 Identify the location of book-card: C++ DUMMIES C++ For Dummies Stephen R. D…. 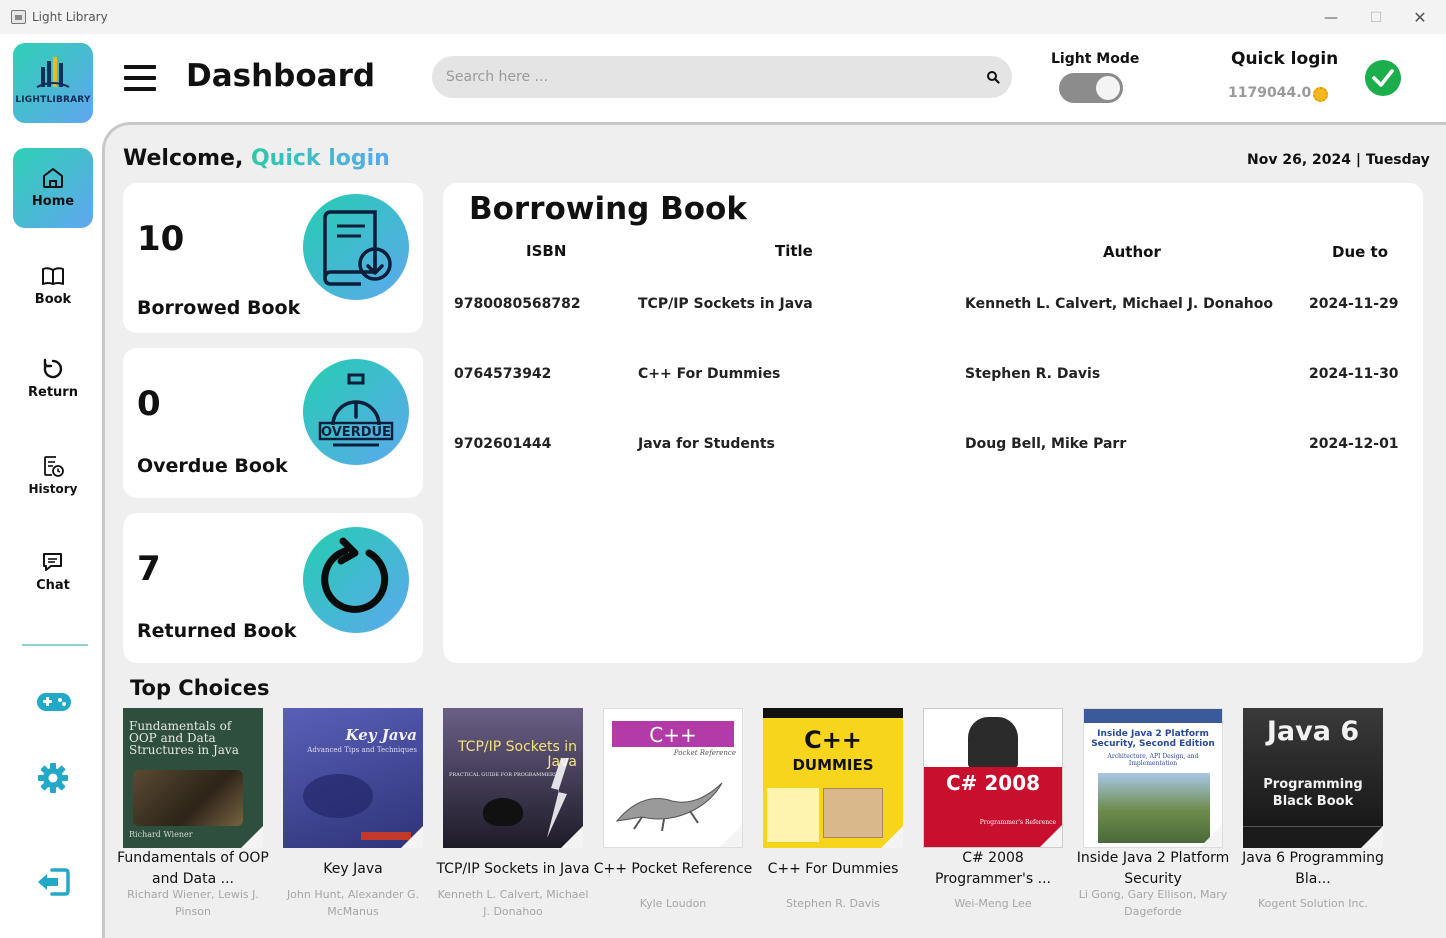
(843, 818).